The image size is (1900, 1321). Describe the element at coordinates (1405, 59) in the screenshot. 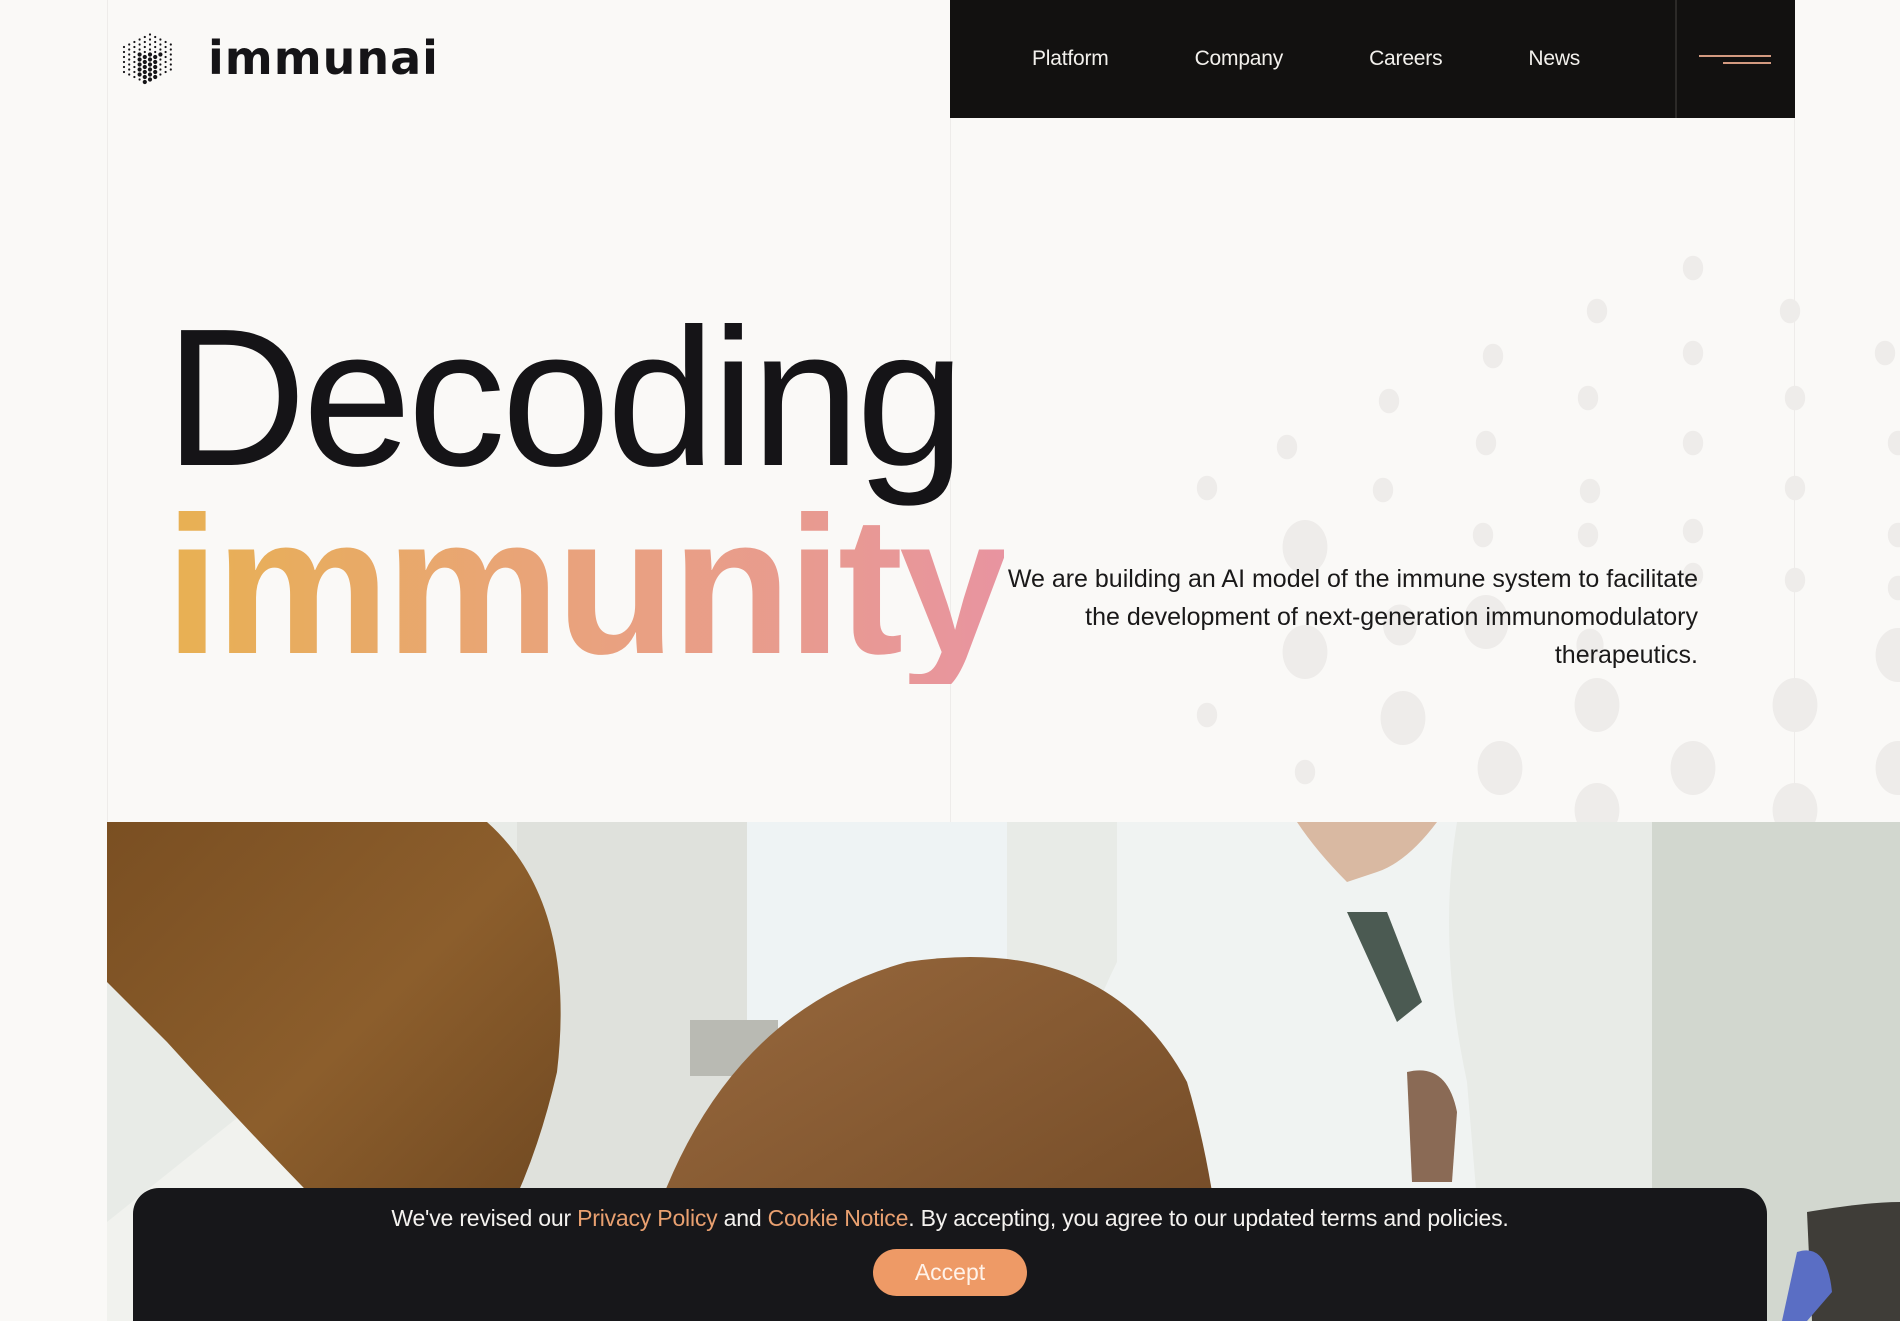

I see `nav-item-careers: Careers` at that location.